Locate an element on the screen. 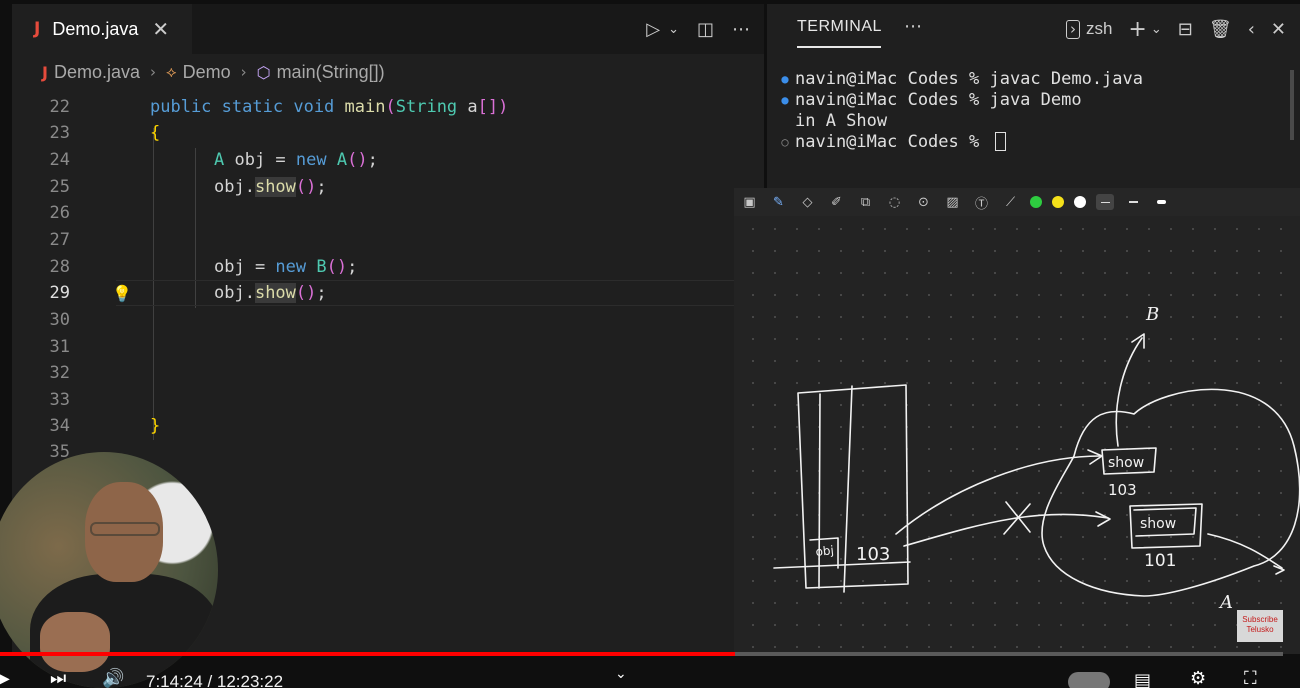  arrow-head is located at coordinates (1279, 570).